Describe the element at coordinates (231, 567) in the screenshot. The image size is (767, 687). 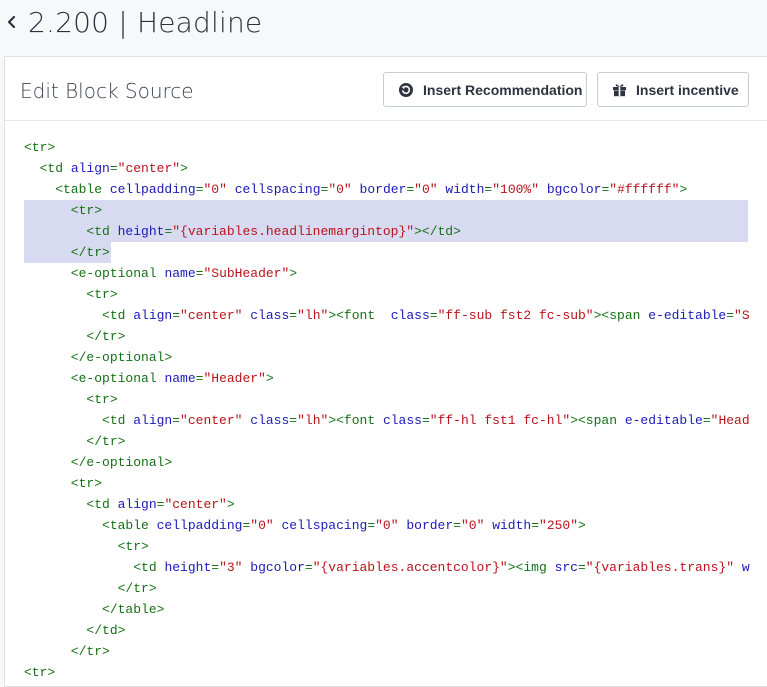
I see `code-token: "3"` at that location.